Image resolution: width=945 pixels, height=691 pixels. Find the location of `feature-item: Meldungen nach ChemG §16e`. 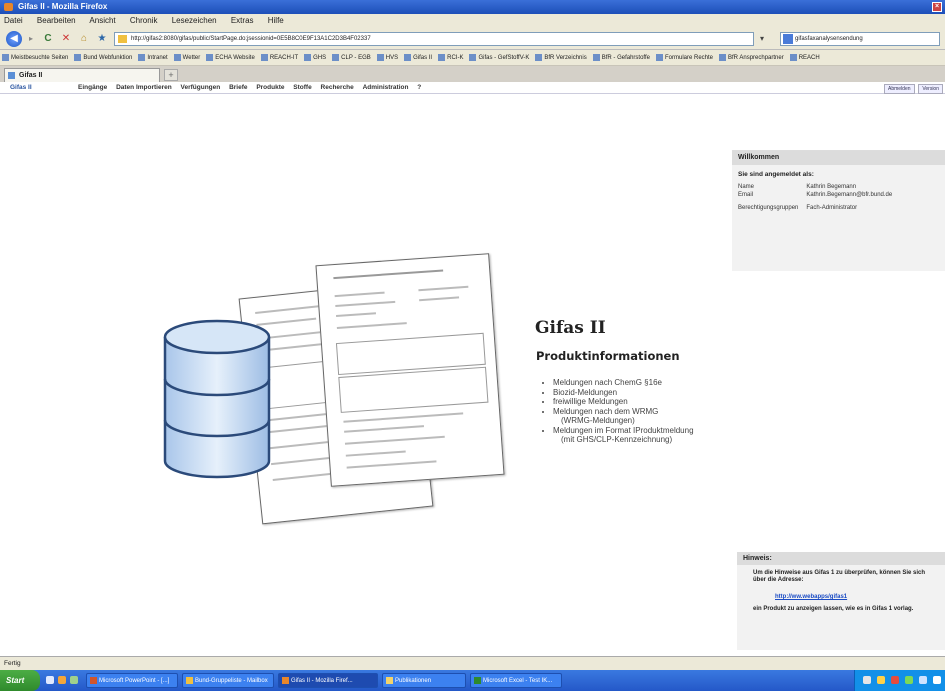

feature-item: Meldungen nach ChemG §16e is located at coordinates (623, 383).